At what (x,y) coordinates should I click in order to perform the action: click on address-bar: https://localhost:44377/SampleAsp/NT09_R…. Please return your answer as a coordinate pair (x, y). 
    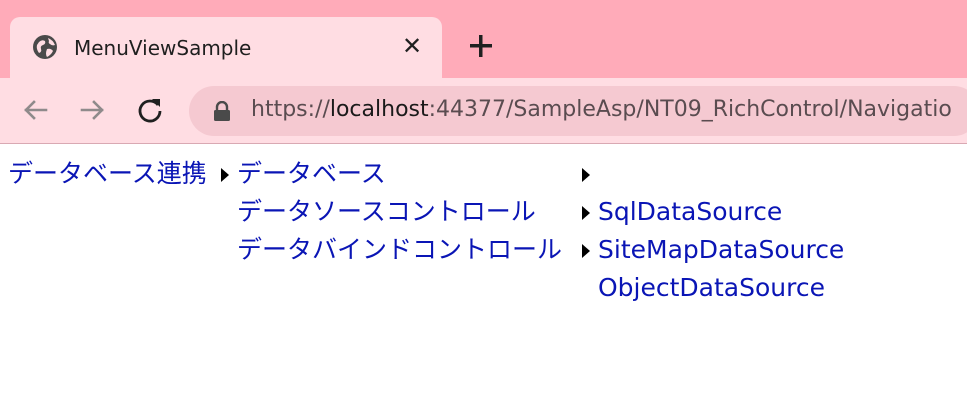
    Looking at the image, I should click on (578, 111).